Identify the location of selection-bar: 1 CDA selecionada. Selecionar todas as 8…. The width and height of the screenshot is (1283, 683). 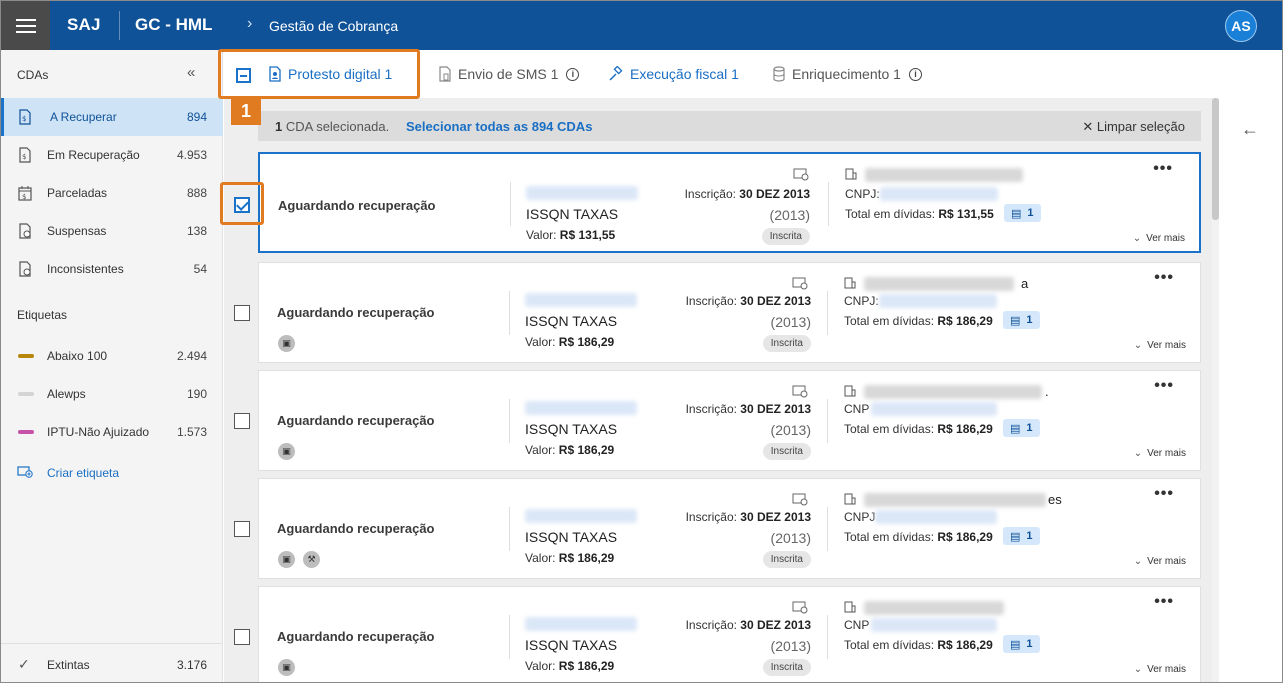
(729, 126).